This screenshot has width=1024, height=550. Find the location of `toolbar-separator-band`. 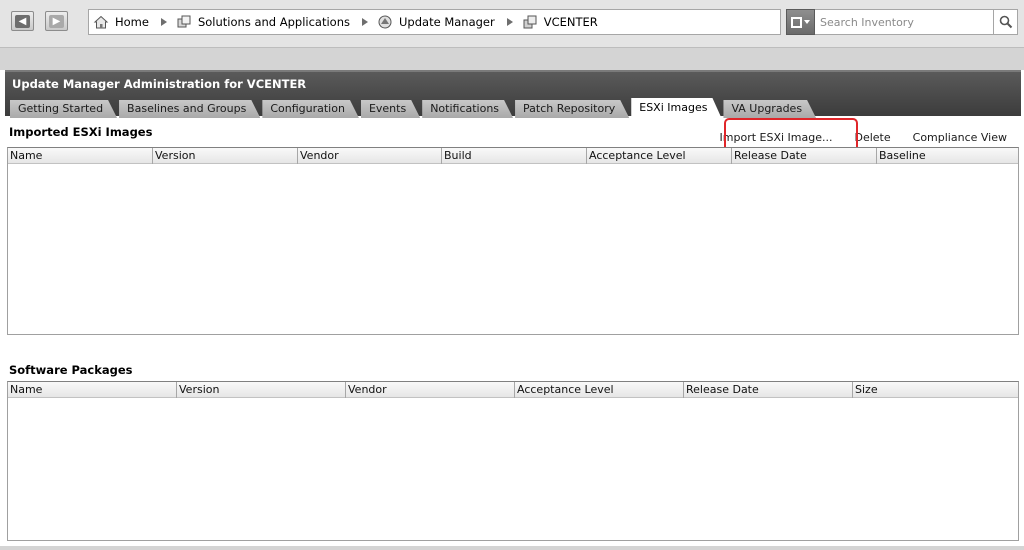

toolbar-separator-band is located at coordinates (512, 59).